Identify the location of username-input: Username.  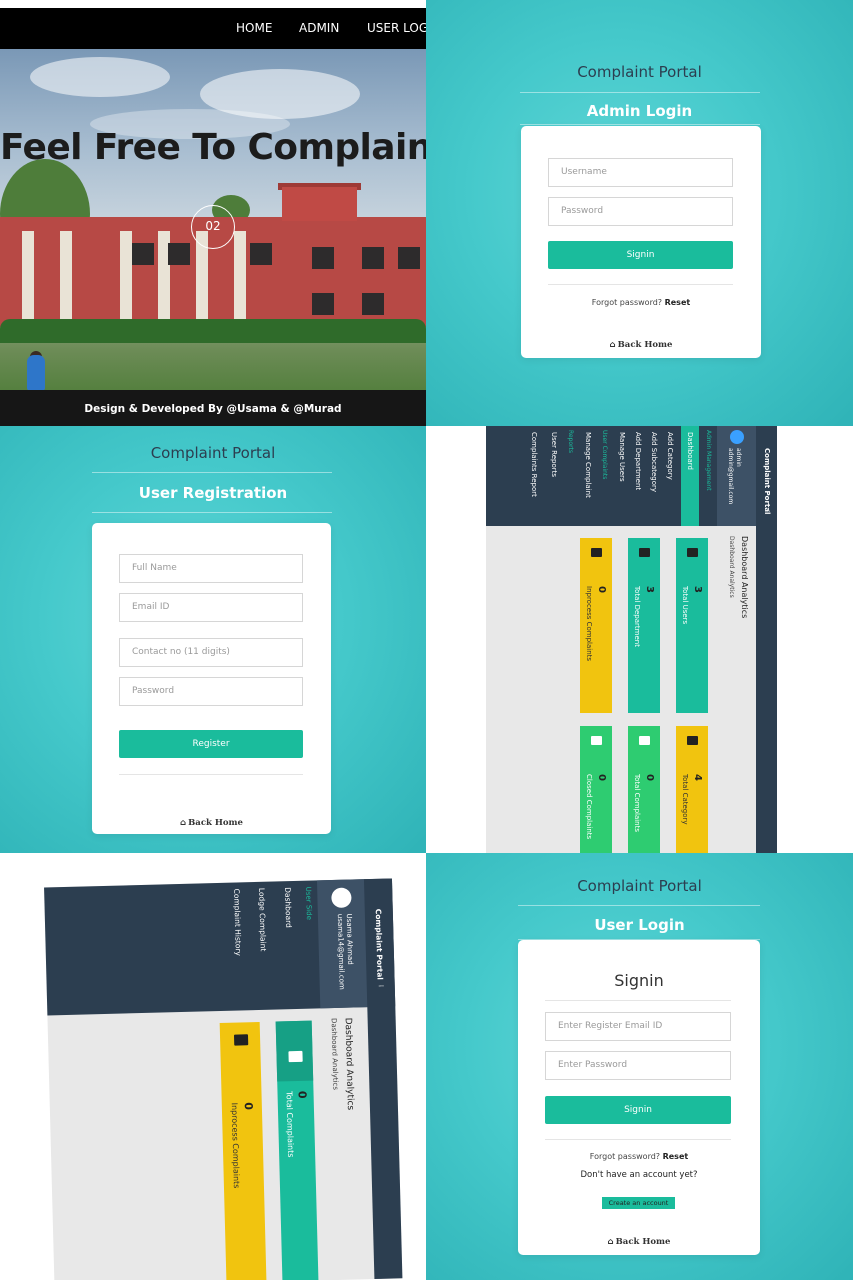
(640, 172).